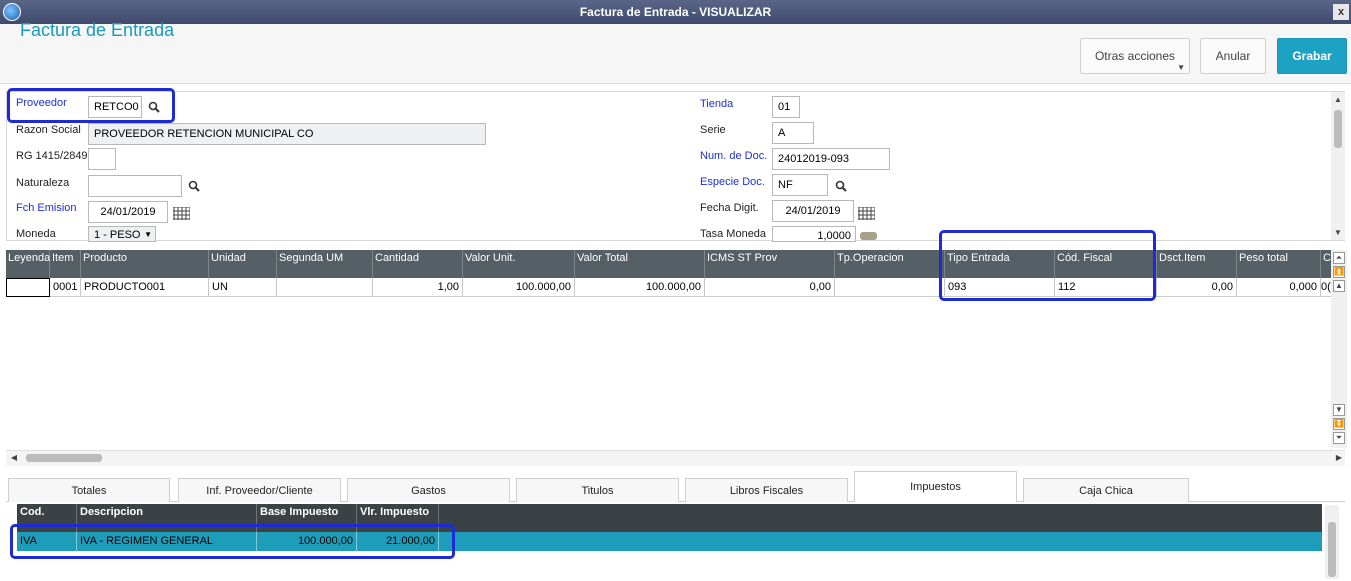 This screenshot has height=581, width=1351. Describe the element at coordinates (1279, 287) in the screenshot. I see `cell-peso-total: 0,000` at that location.